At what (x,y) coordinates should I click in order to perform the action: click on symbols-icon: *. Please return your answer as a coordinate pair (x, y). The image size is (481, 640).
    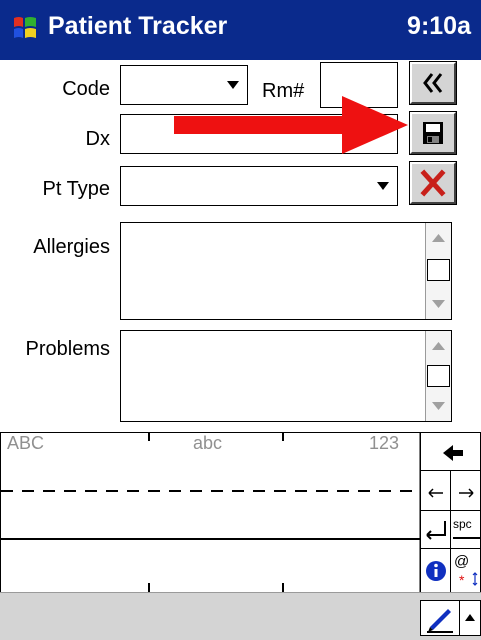
    Looking at the image, I should click on (468, 580).